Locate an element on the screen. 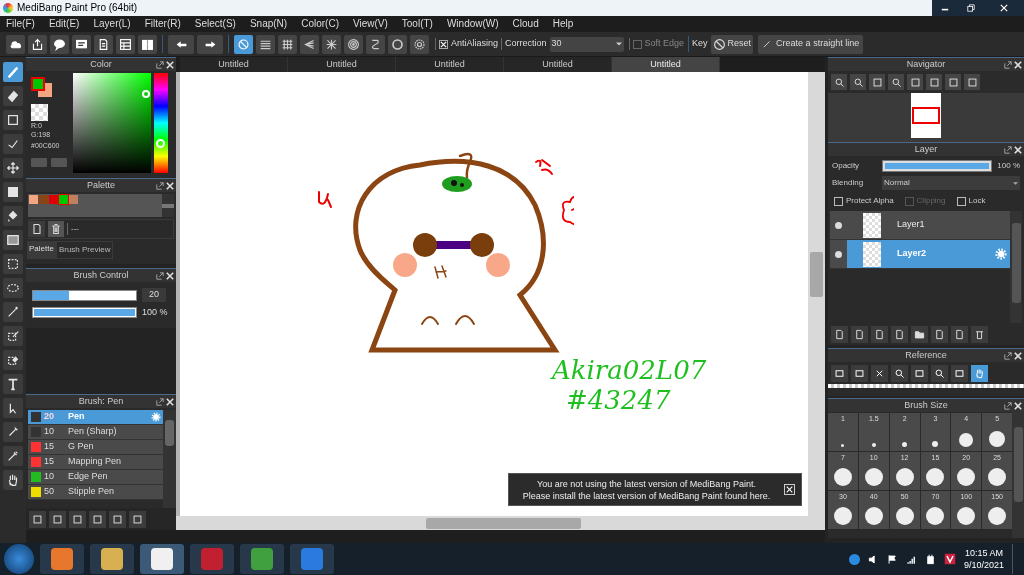 The width and height of the screenshot is (1024, 575). reset-button: Reset is located at coordinates (732, 44).